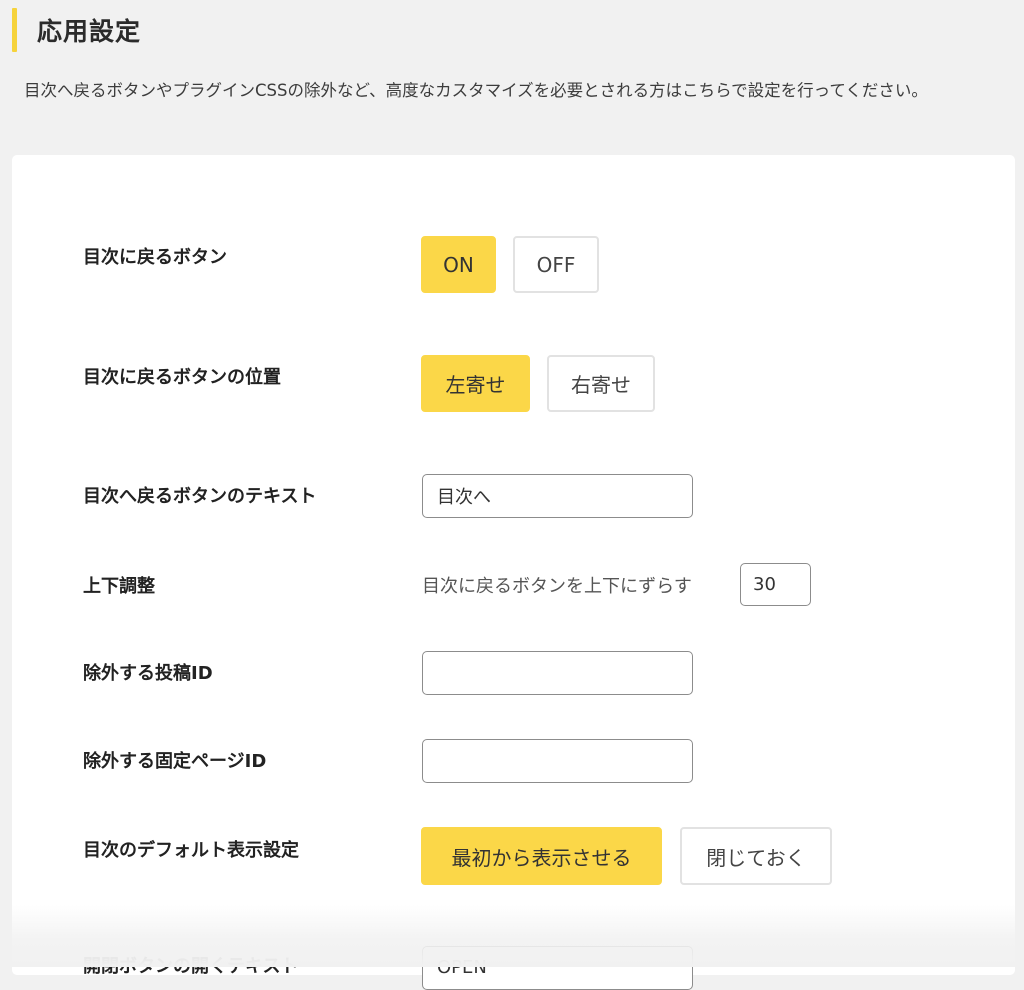 The image size is (1024, 990). What do you see at coordinates (557, 761) in the screenshot?
I see `exclude-page-ids-input` at bounding box center [557, 761].